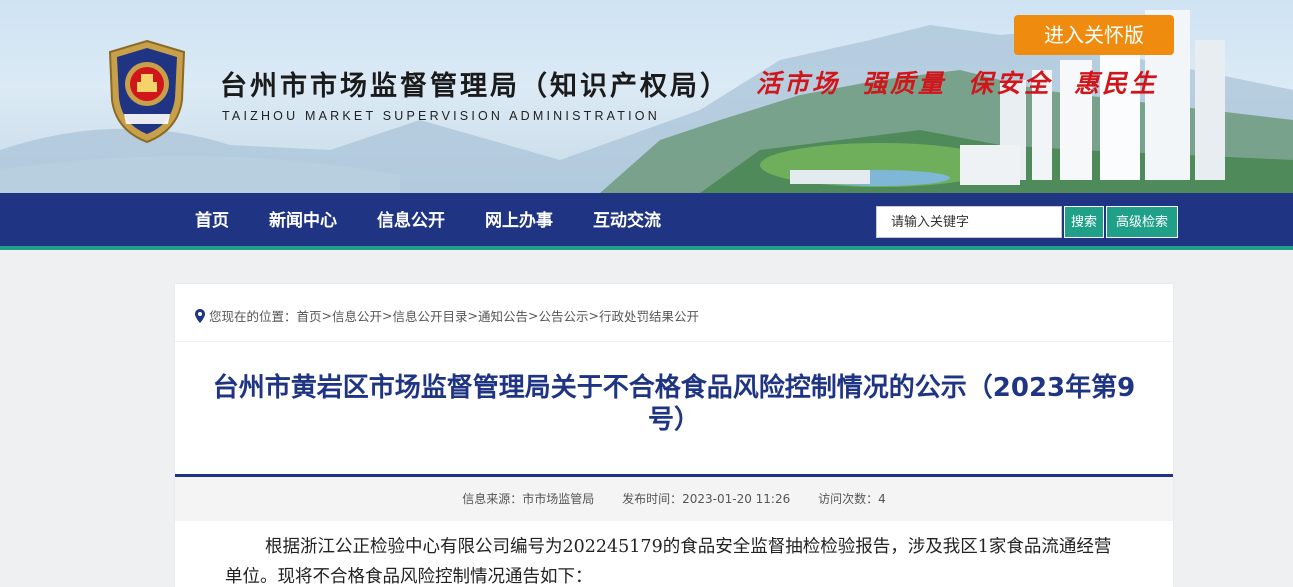  Describe the element at coordinates (1094, 35) in the screenshot. I see `care-version-button: 进入关怀版` at that location.